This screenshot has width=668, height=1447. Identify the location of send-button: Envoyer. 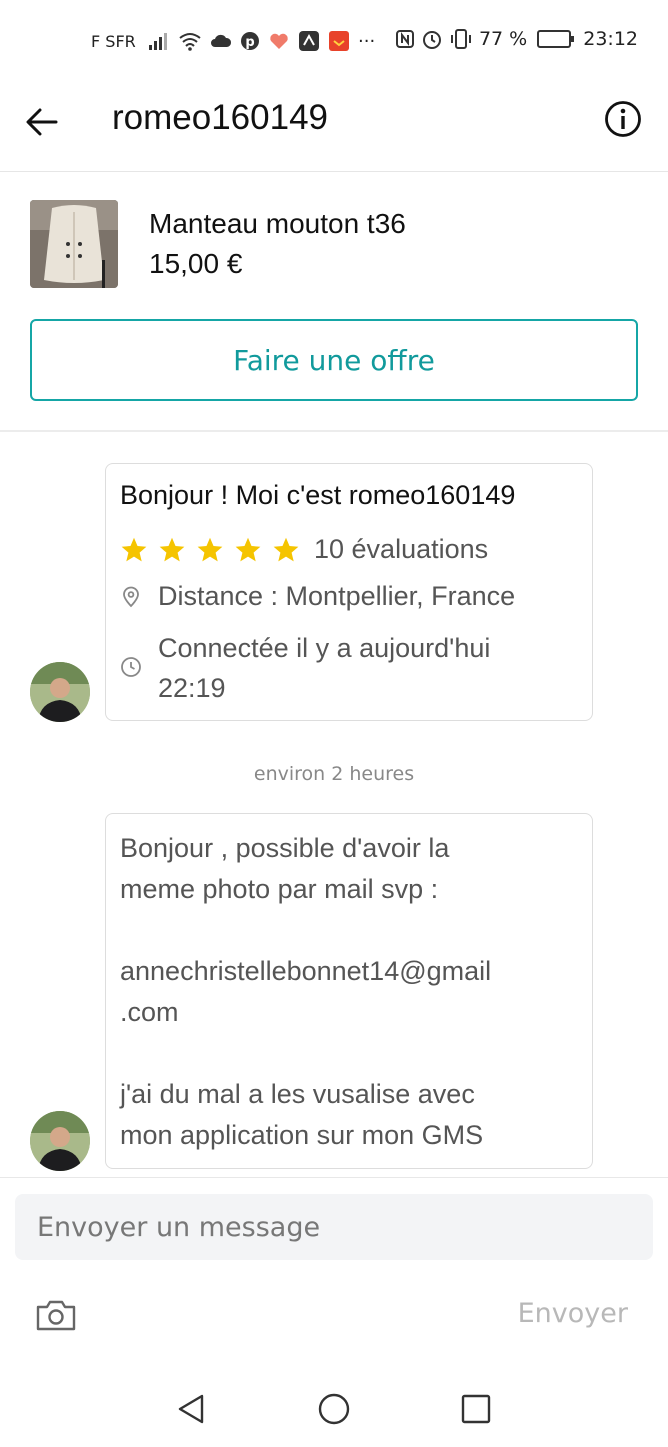
(573, 1313).